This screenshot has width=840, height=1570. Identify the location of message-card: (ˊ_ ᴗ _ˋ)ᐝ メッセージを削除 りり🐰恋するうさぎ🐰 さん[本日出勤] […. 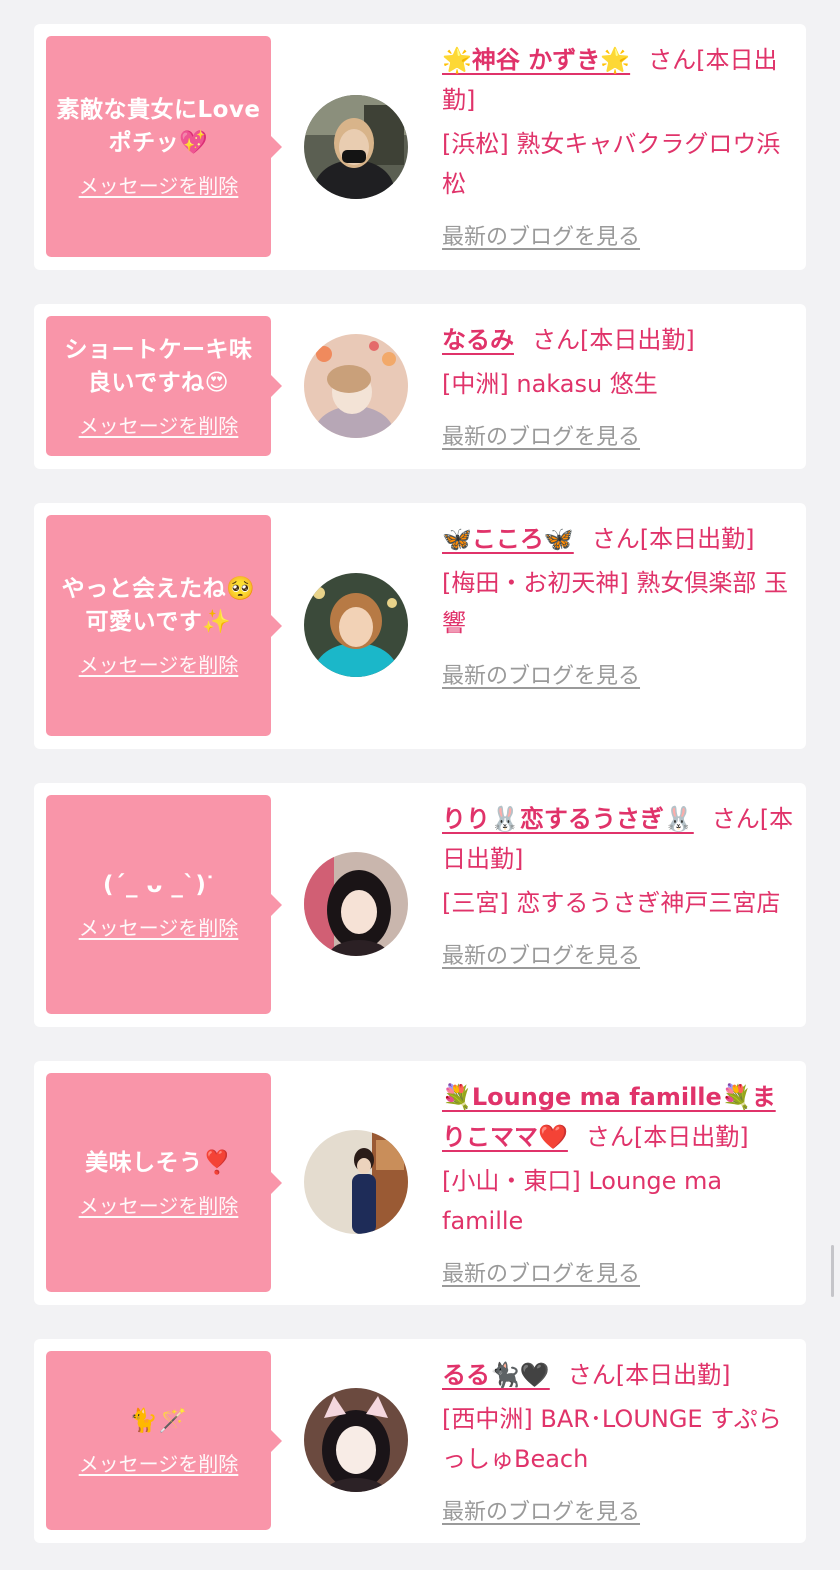
(420, 905).